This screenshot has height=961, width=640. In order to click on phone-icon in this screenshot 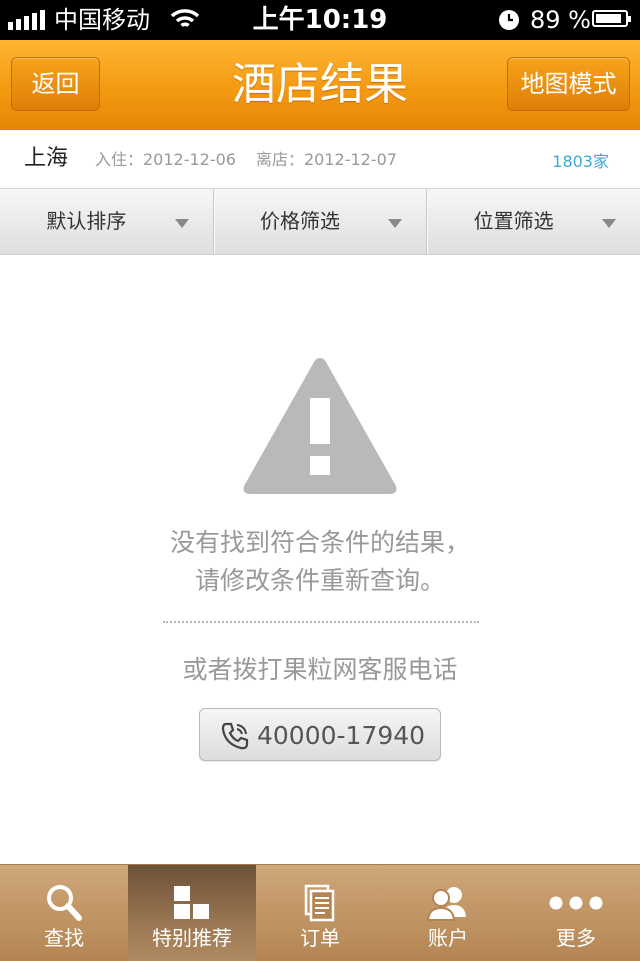, I will do `click(235, 736)`.